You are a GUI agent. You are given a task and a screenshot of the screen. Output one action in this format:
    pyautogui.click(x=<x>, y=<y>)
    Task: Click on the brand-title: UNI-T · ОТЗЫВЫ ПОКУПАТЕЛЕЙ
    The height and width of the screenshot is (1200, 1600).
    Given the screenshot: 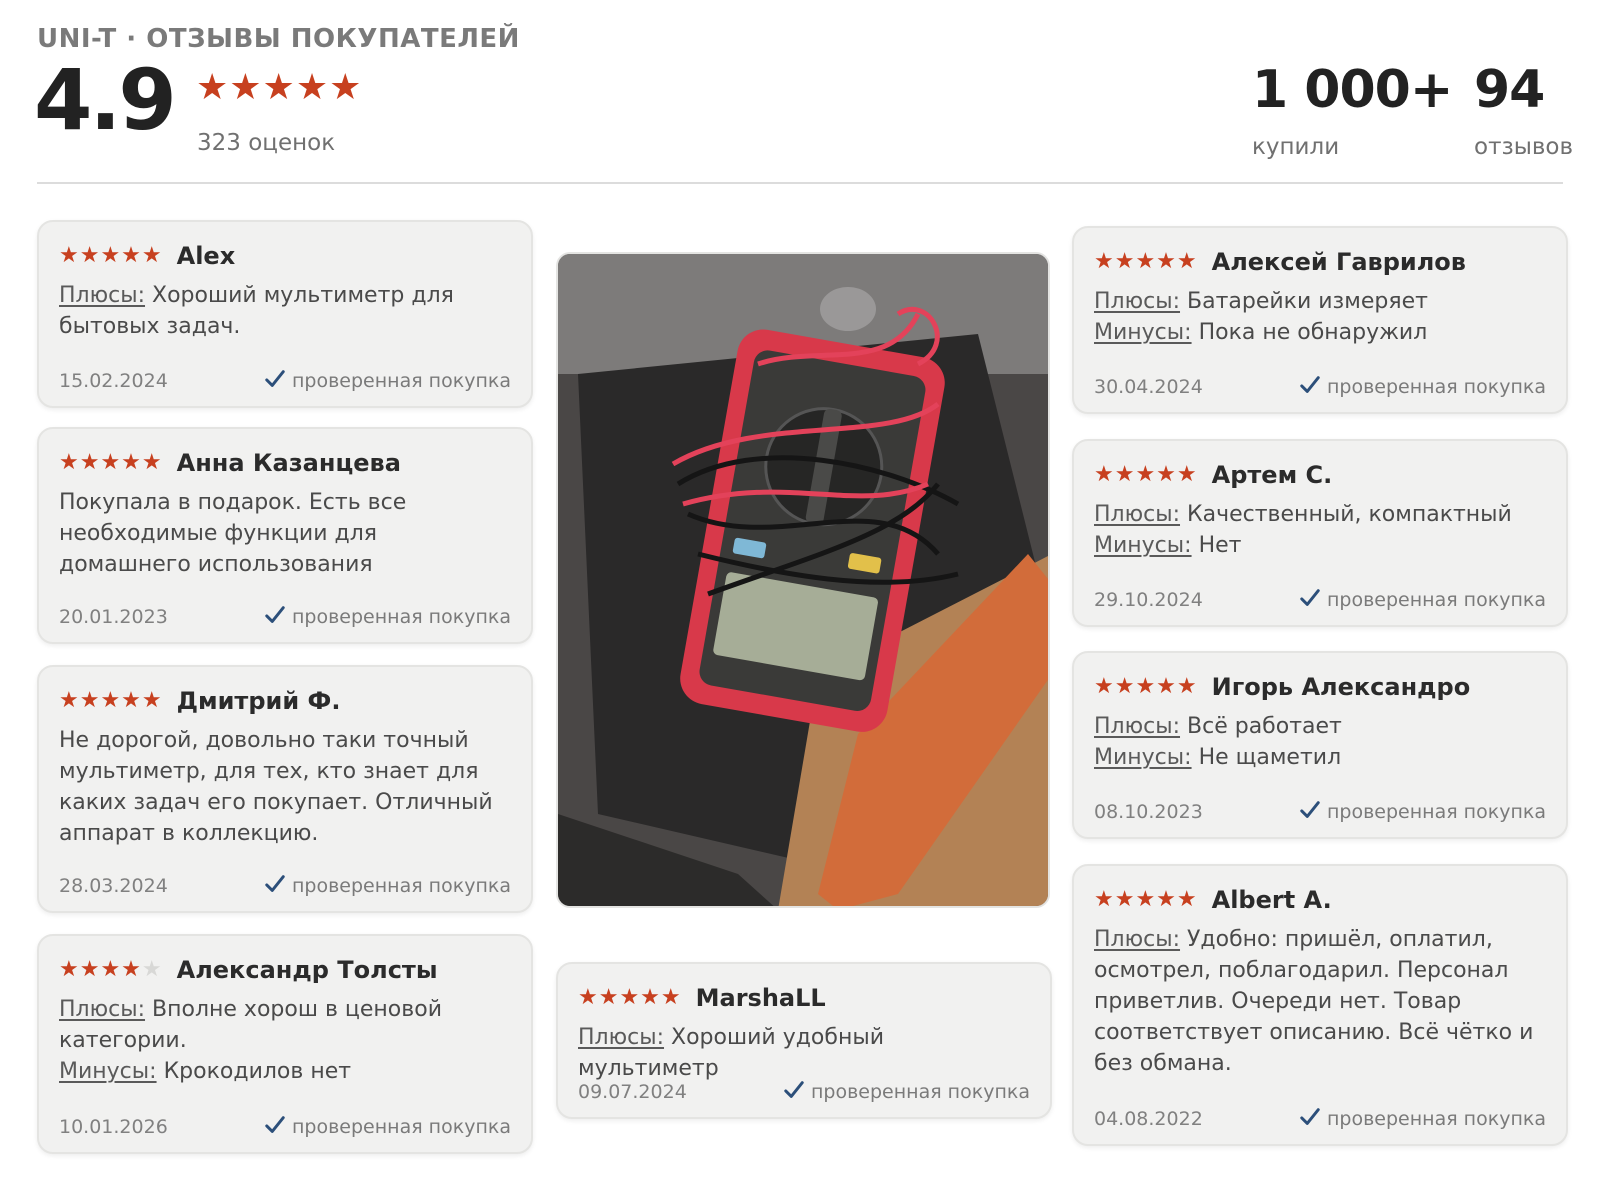 What is the action you would take?
    pyautogui.click(x=278, y=39)
    